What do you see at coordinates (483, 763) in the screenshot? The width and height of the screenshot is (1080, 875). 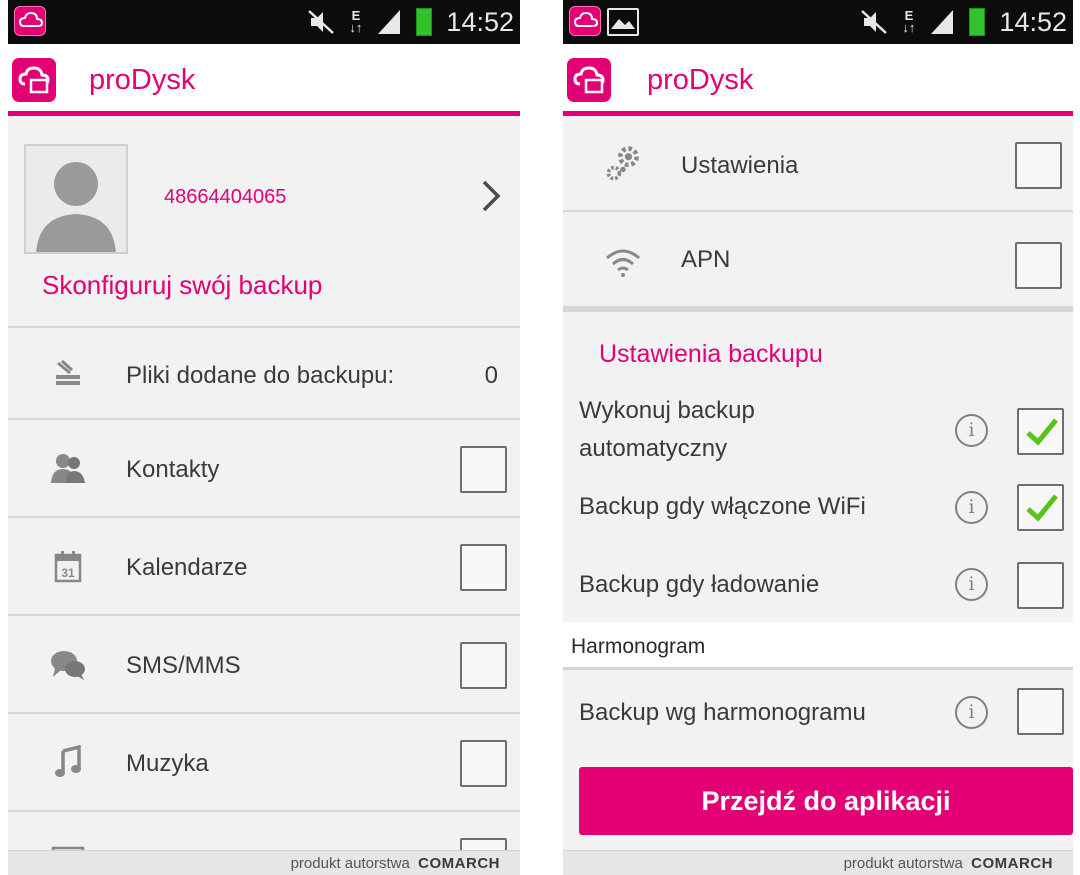 I see `checkbox-muzyka` at bounding box center [483, 763].